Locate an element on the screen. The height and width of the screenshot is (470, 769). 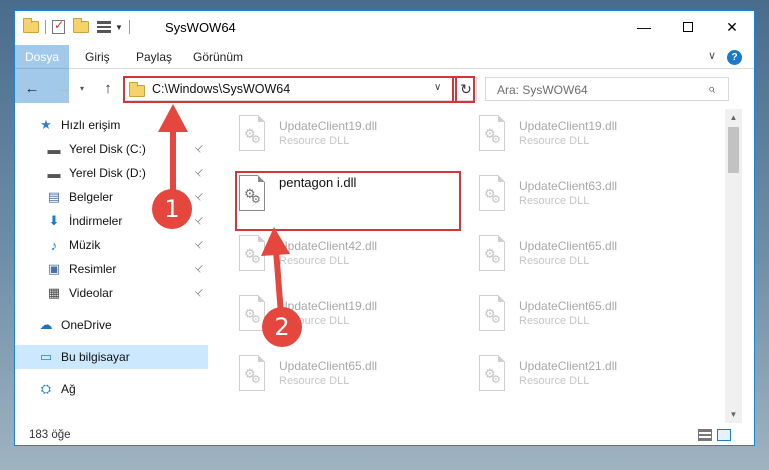
sidebar-item-label: Bu bilgisayar is located at coordinates (95, 357).